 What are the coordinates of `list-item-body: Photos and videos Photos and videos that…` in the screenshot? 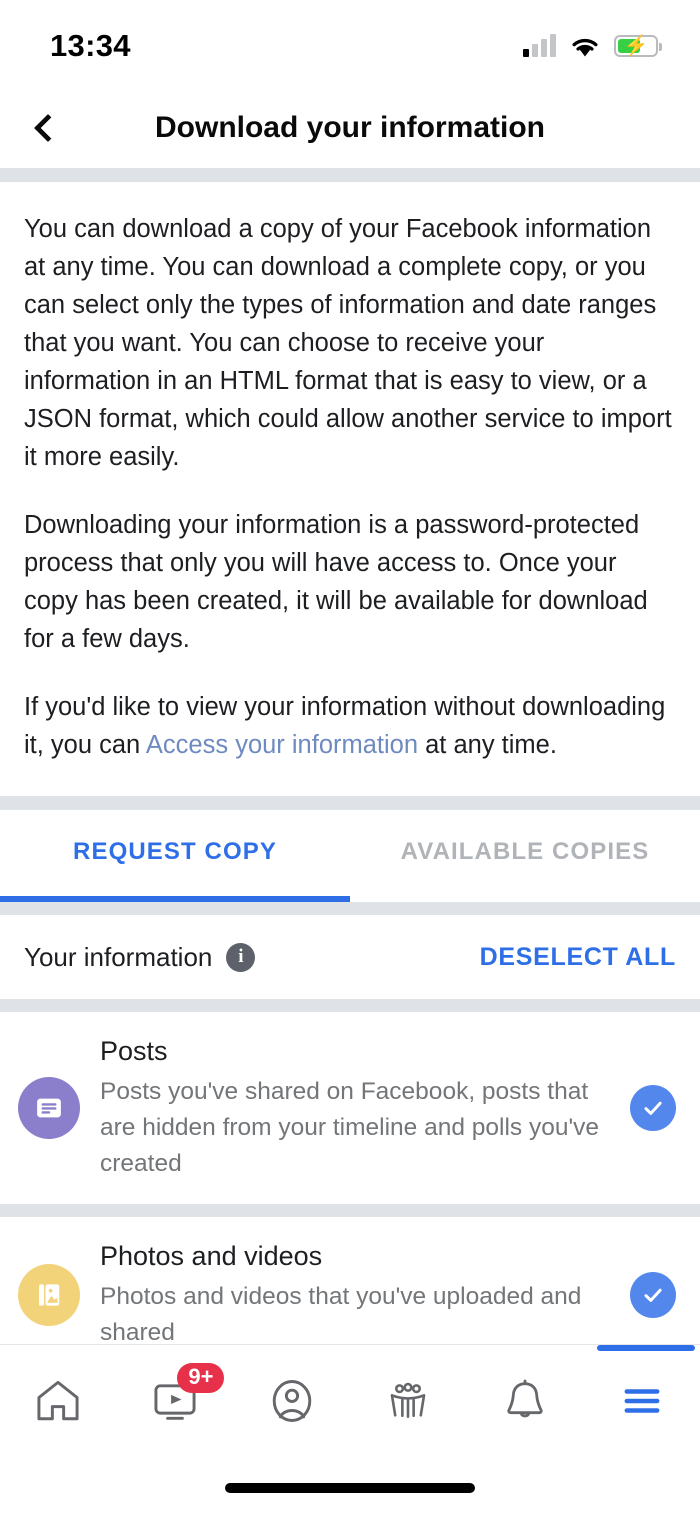 It's located at (365, 1295).